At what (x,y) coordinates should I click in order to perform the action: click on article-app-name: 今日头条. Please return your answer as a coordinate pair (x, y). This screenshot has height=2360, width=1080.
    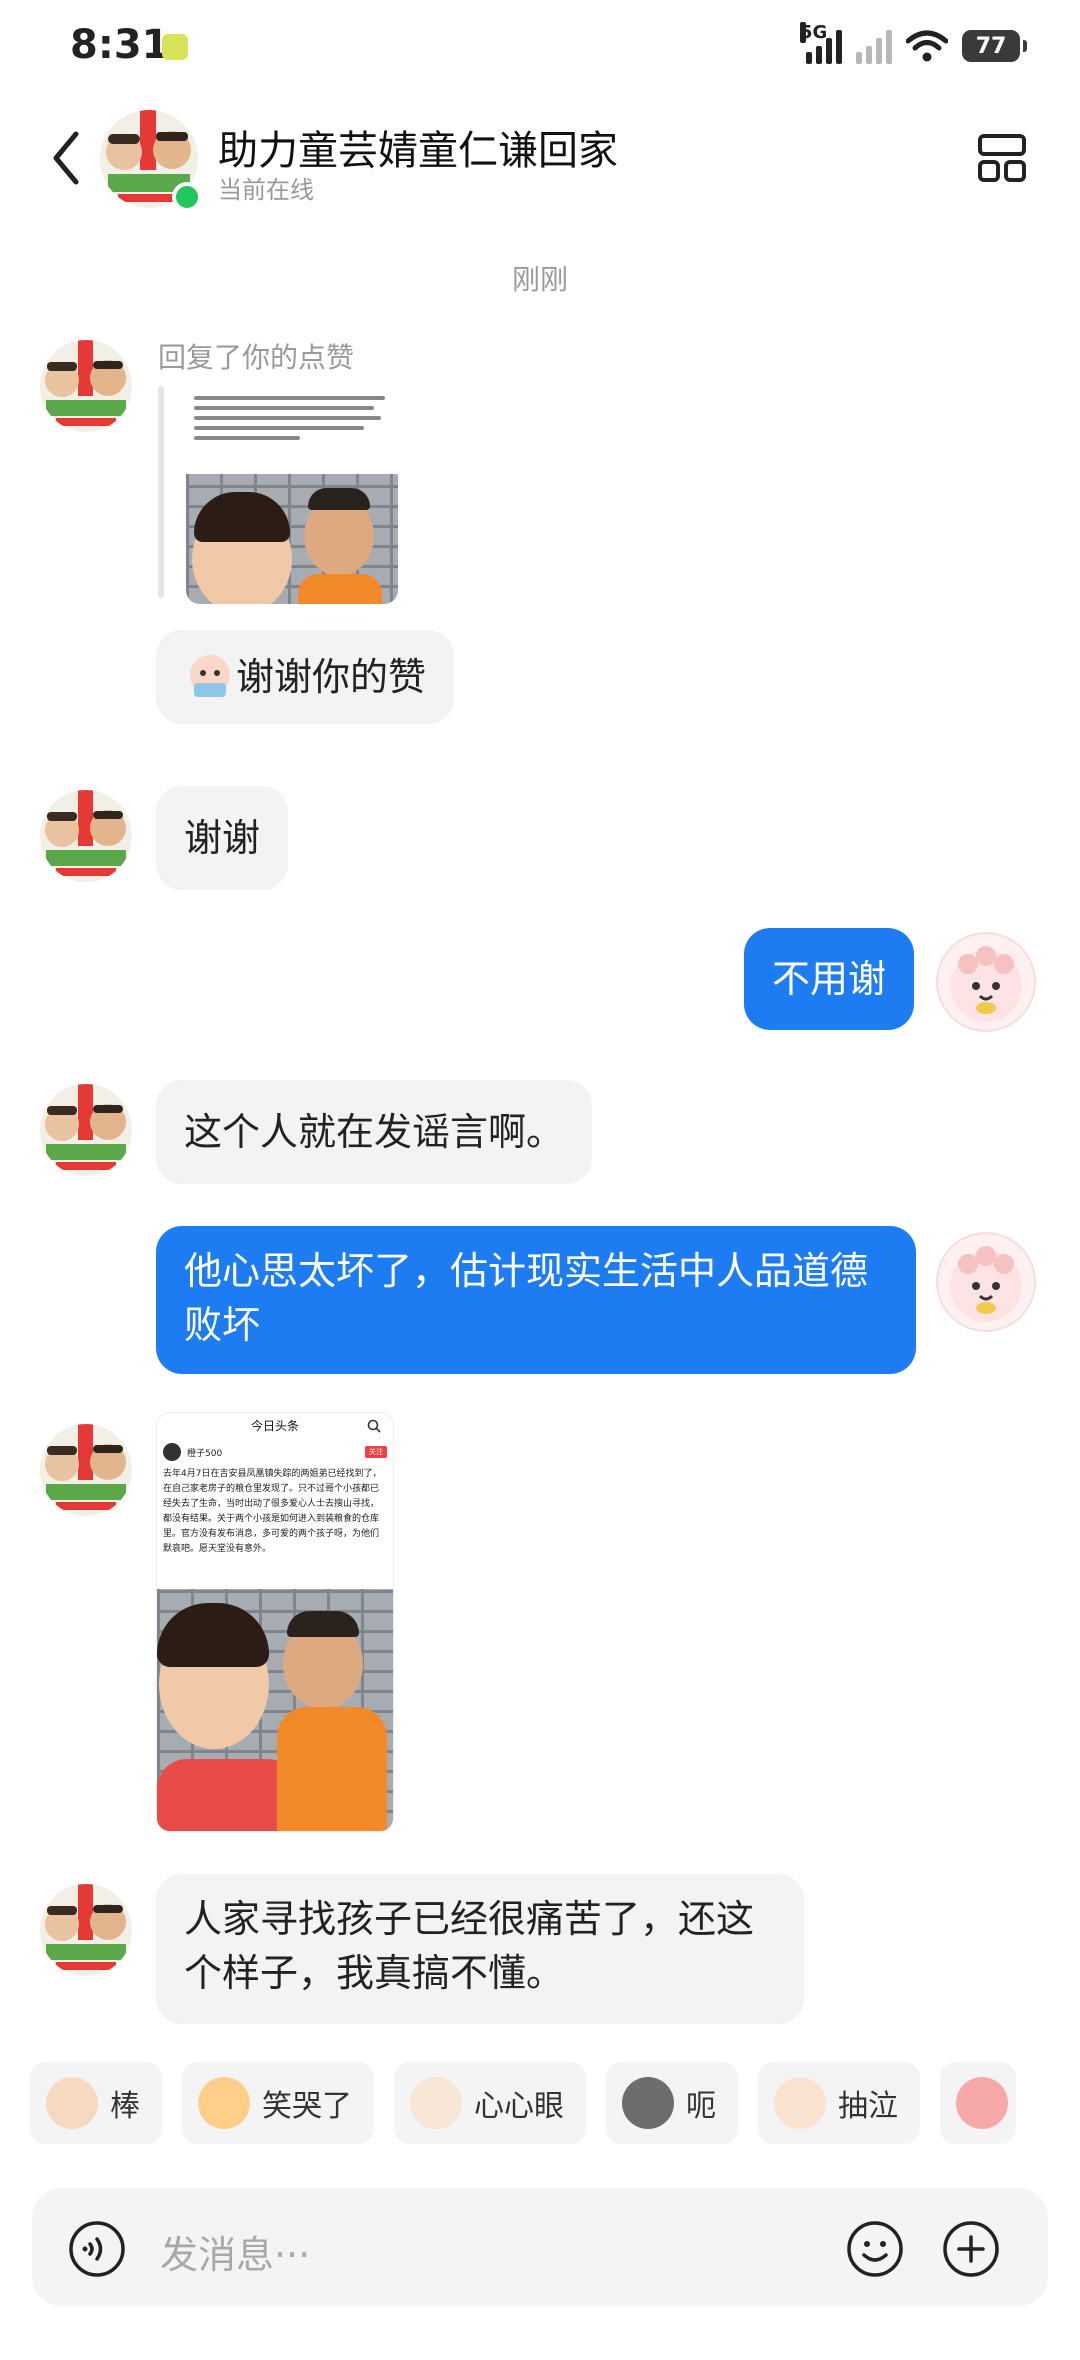
    Looking at the image, I should click on (274, 1426).